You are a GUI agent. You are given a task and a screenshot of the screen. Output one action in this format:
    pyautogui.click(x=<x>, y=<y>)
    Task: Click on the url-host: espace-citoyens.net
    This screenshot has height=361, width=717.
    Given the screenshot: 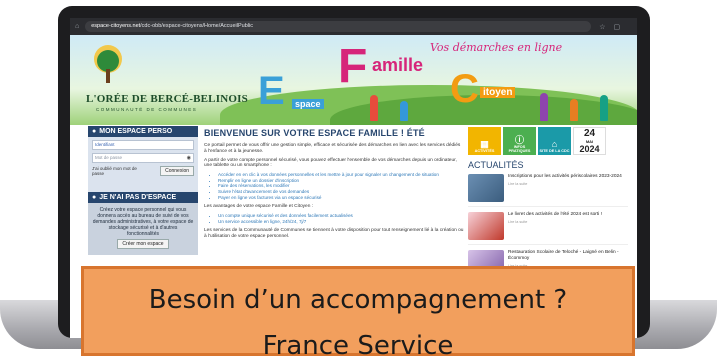 What is the action you would take?
    pyautogui.click(x=116, y=26)
    